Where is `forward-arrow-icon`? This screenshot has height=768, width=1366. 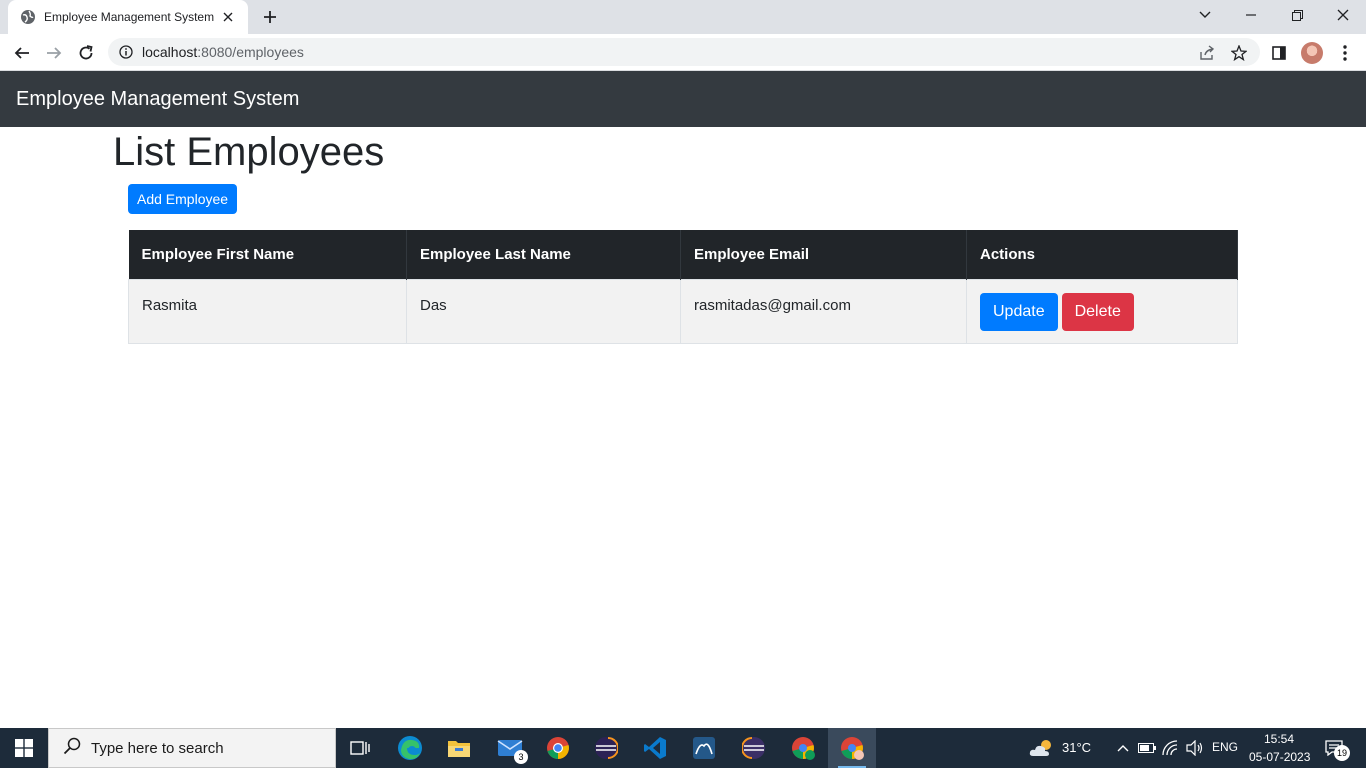 forward-arrow-icon is located at coordinates (54, 53).